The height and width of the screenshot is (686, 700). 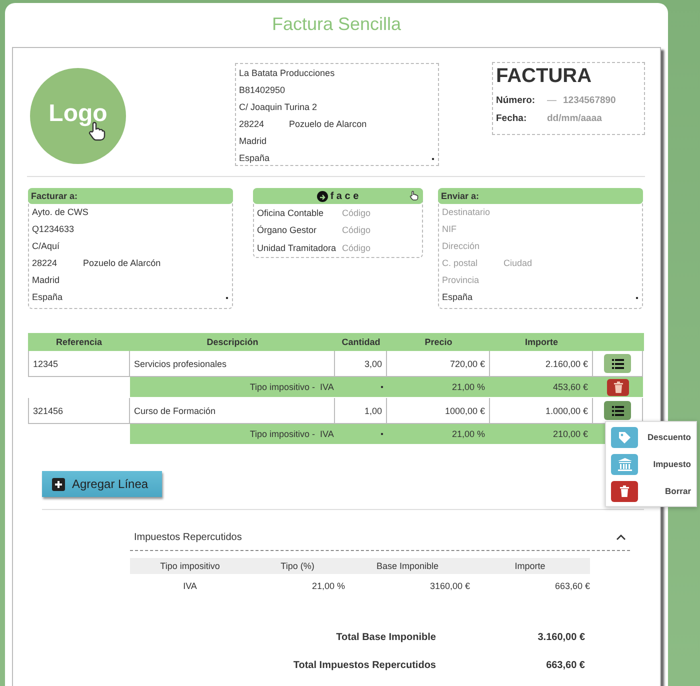 I want to click on table-cell: 1,00, so click(x=361, y=411).